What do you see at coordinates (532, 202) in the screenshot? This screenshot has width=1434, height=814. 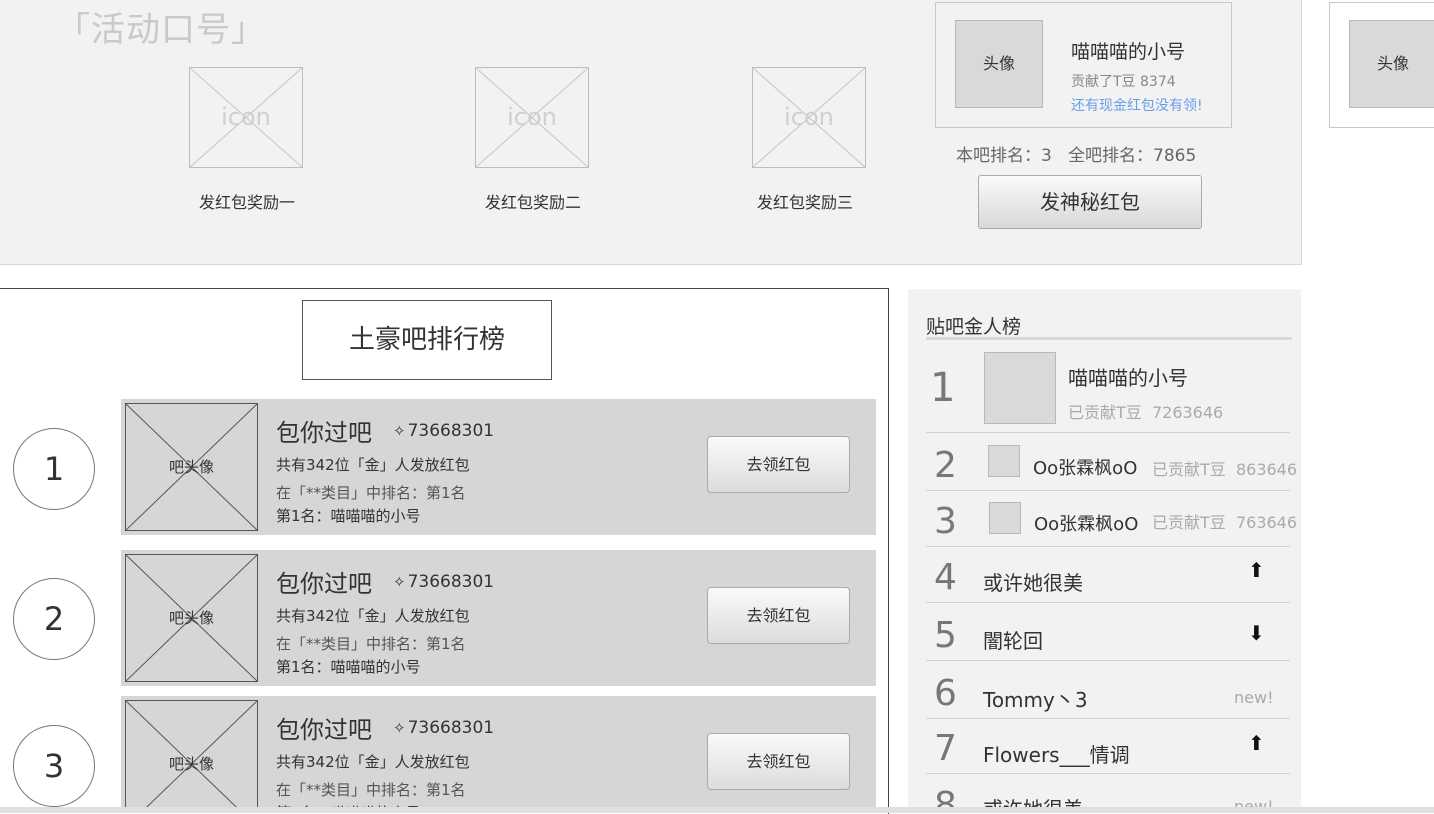 I see `reward-two-label: 发红包奖励二` at bounding box center [532, 202].